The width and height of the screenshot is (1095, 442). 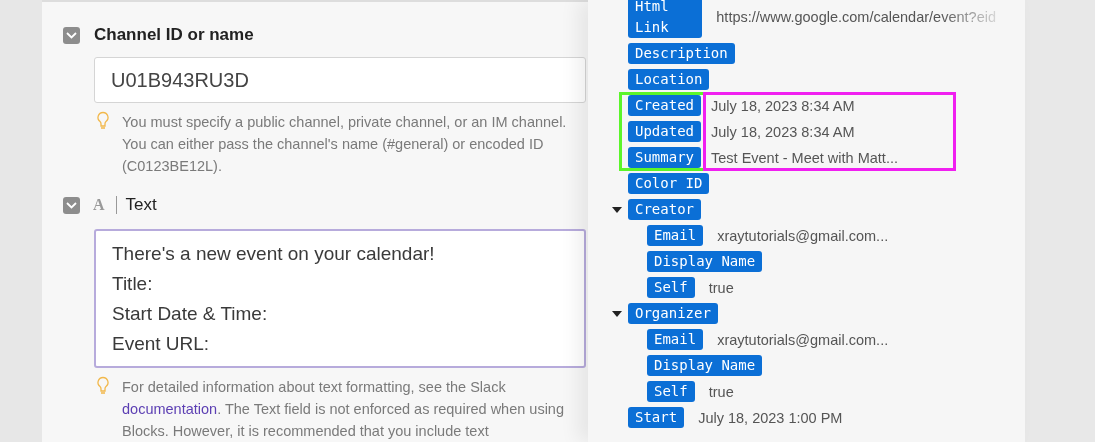 I want to click on field-tag: Summary, so click(x=664, y=157).